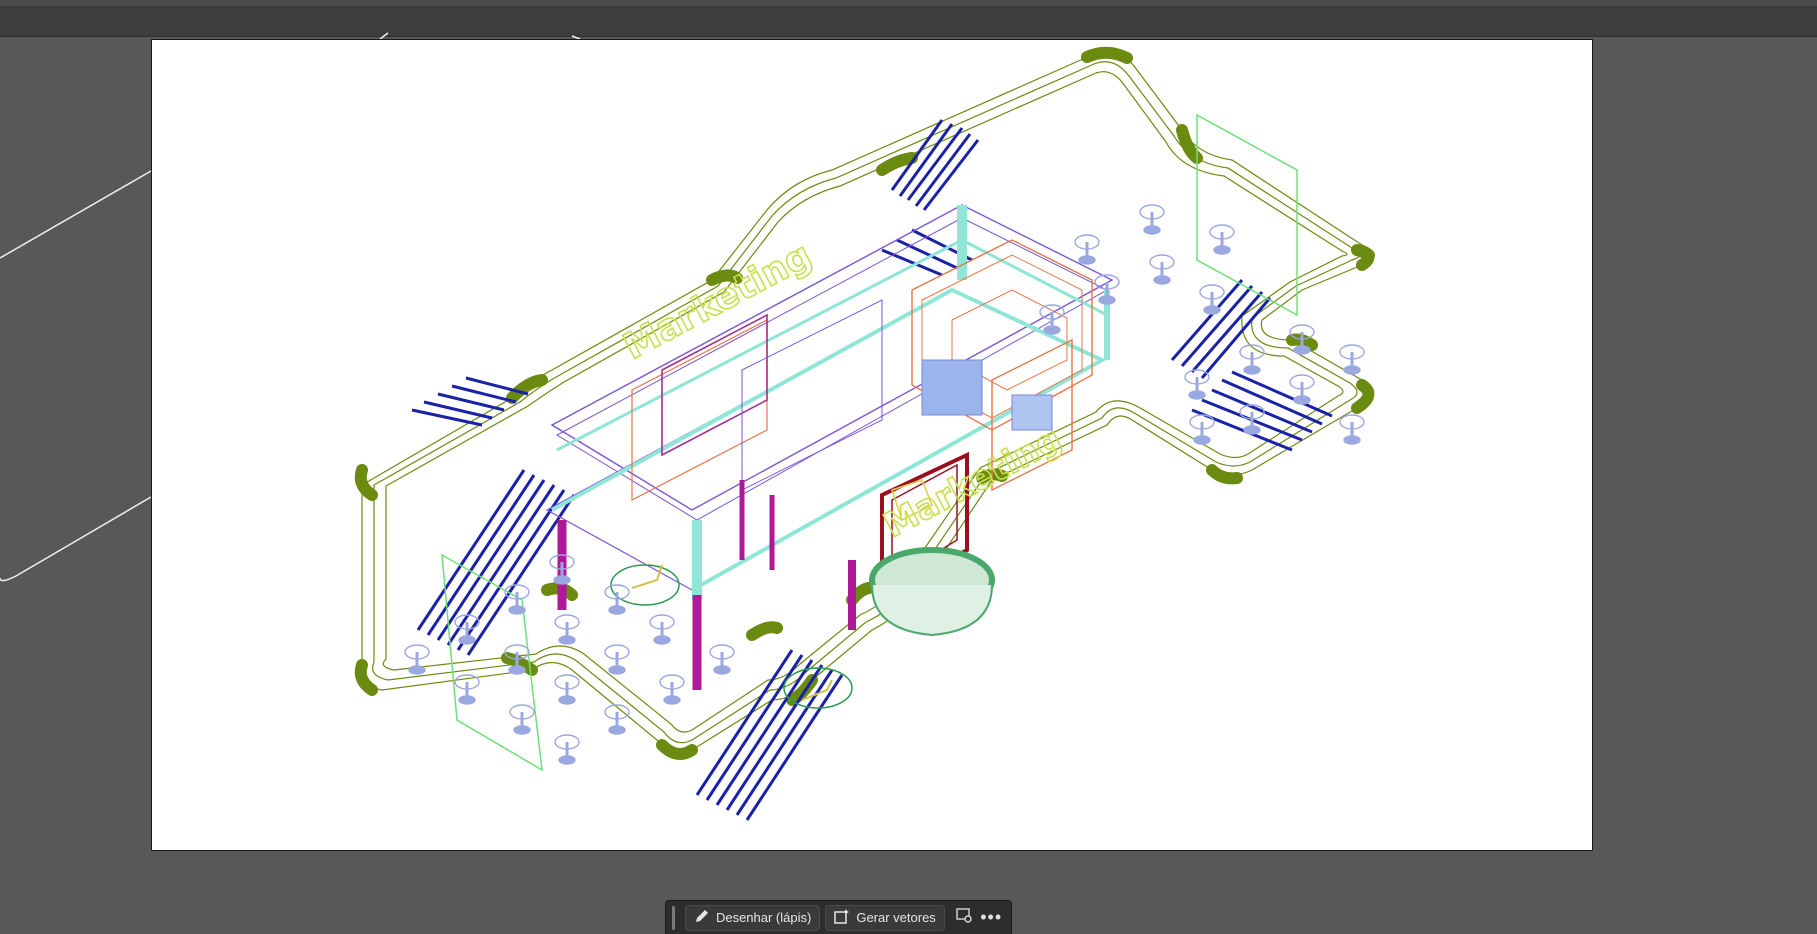 The image size is (1817, 934). What do you see at coordinates (702, 917) in the screenshot?
I see `pencil-icon` at bounding box center [702, 917].